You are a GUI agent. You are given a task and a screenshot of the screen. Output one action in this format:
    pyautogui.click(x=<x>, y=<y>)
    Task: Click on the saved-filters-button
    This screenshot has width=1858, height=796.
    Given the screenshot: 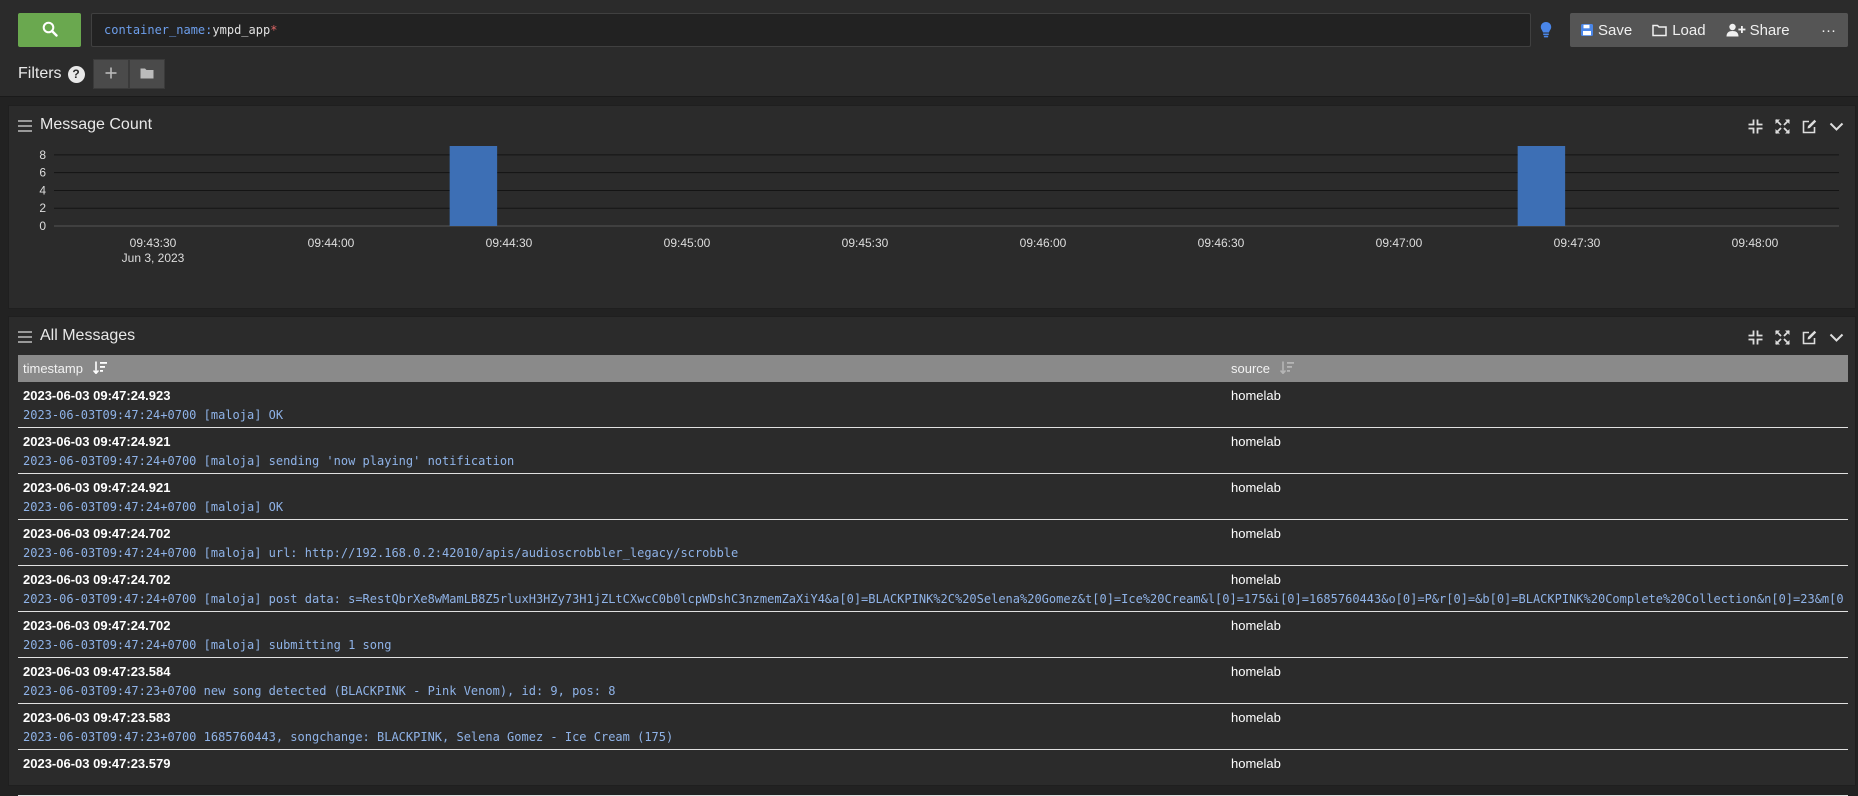 What is the action you would take?
    pyautogui.click(x=146, y=74)
    